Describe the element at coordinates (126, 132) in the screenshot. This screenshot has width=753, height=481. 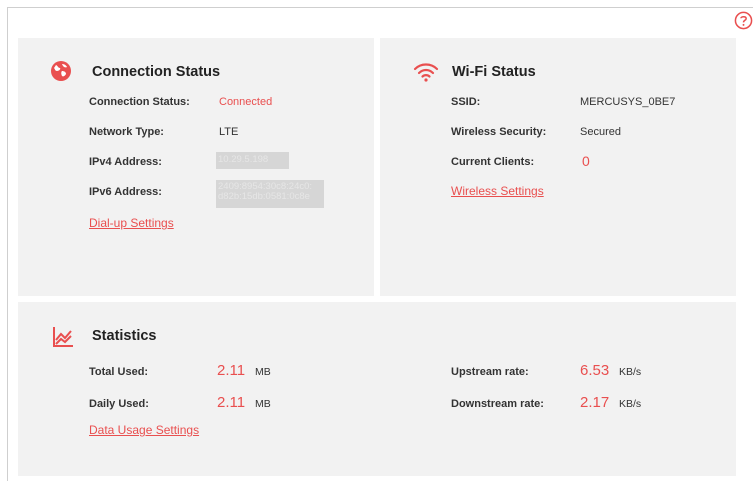
I see `network-type-label: Network Type:` at that location.